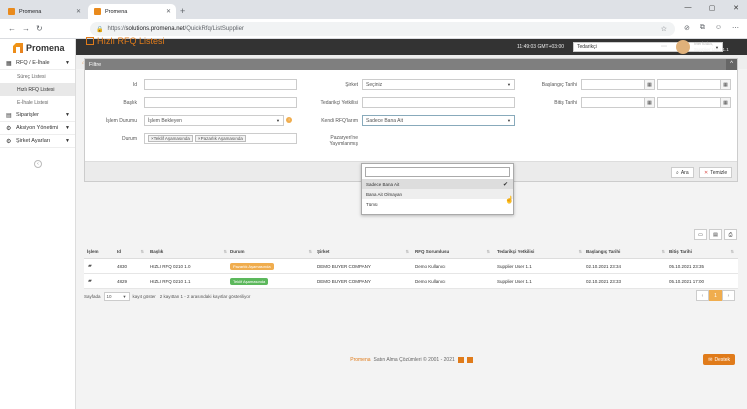  What do you see at coordinates (689, 102) in the screenshot?
I see `end-date-to-input` at bounding box center [689, 102].